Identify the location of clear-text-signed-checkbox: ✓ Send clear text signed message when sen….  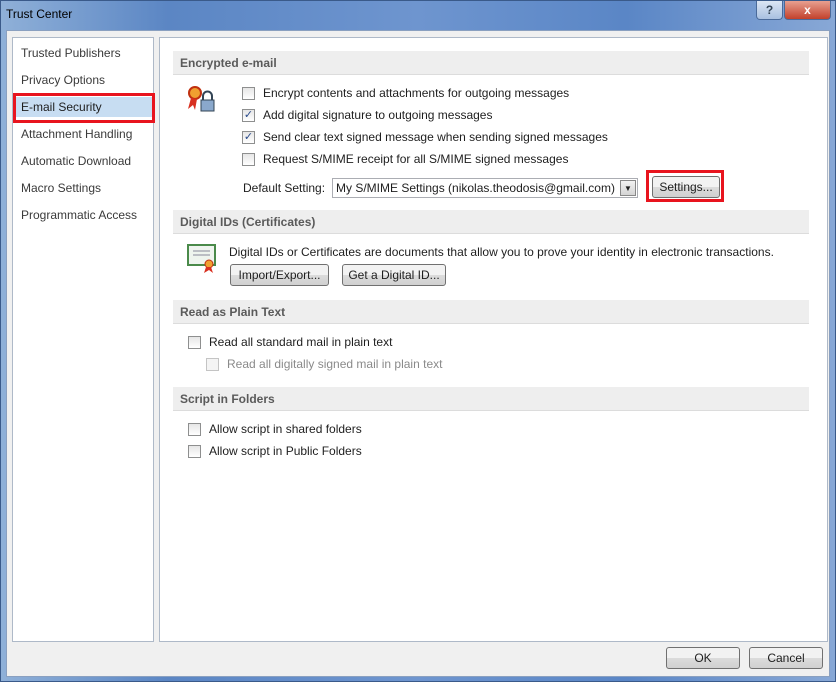
(425, 137).